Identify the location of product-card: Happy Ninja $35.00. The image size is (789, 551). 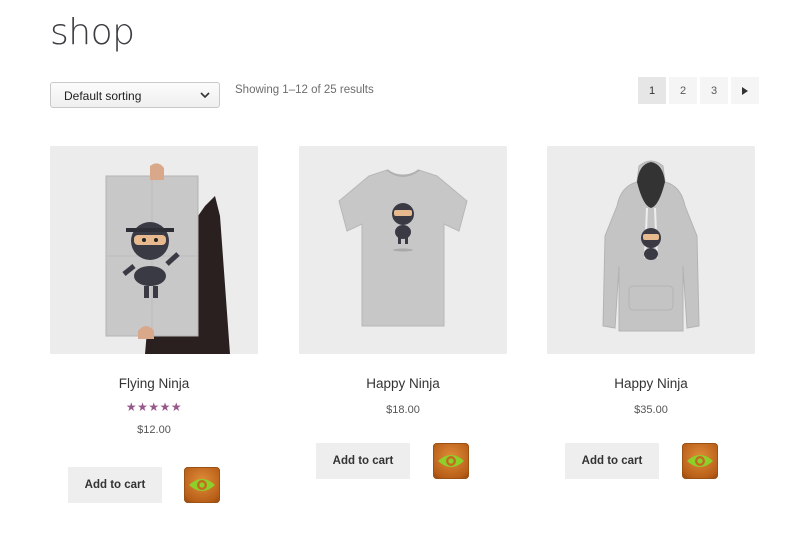
(651, 281).